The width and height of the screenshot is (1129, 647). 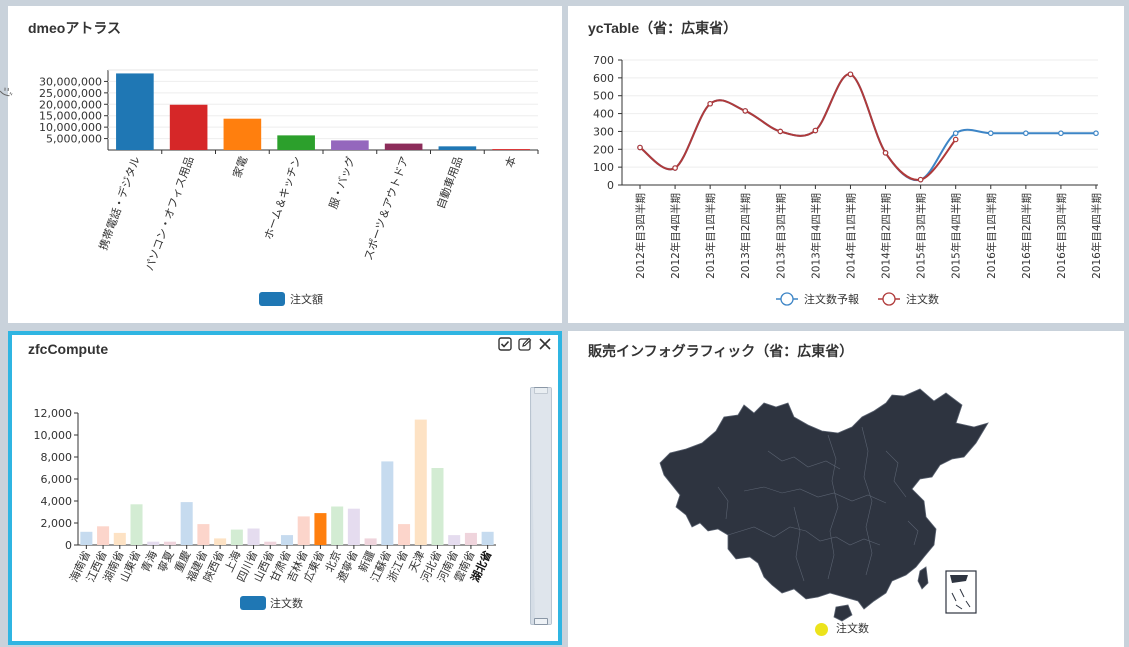 I want to click on y-tick-label: 20,000,000, so click(x=70, y=104).